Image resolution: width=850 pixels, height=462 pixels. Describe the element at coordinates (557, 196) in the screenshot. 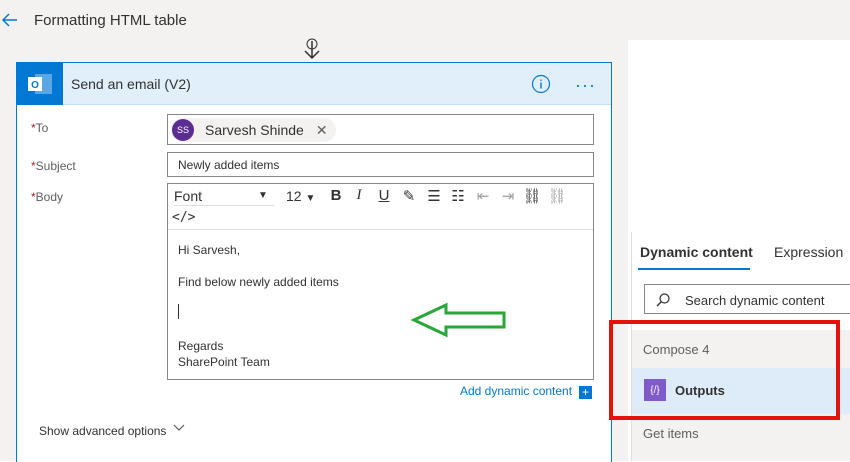

I see `unlink-icon: ⛓` at that location.